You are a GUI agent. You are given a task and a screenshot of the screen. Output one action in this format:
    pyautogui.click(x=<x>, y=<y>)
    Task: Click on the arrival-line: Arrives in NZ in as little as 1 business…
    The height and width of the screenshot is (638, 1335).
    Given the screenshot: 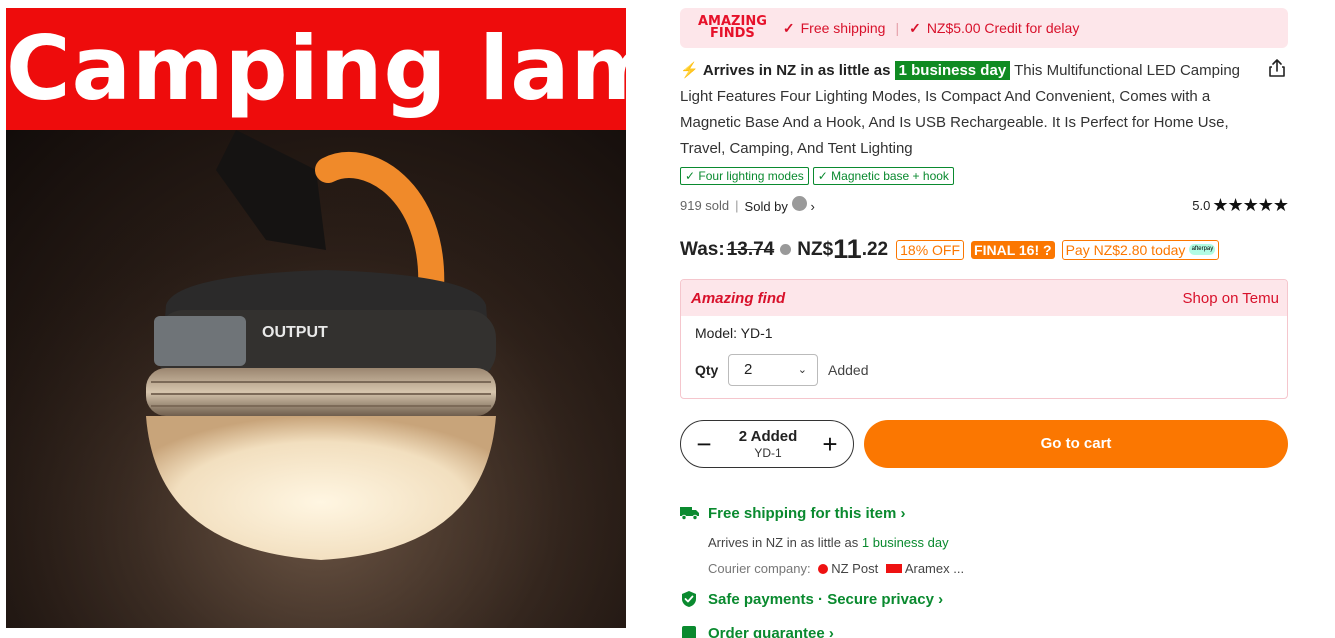 What is the action you would take?
    pyautogui.click(x=828, y=542)
    